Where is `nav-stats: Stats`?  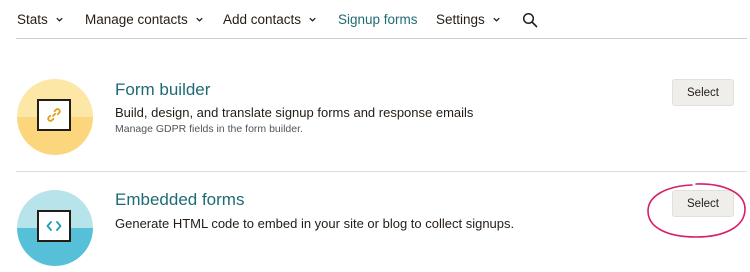
nav-stats: Stats is located at coordinates (40, 19).